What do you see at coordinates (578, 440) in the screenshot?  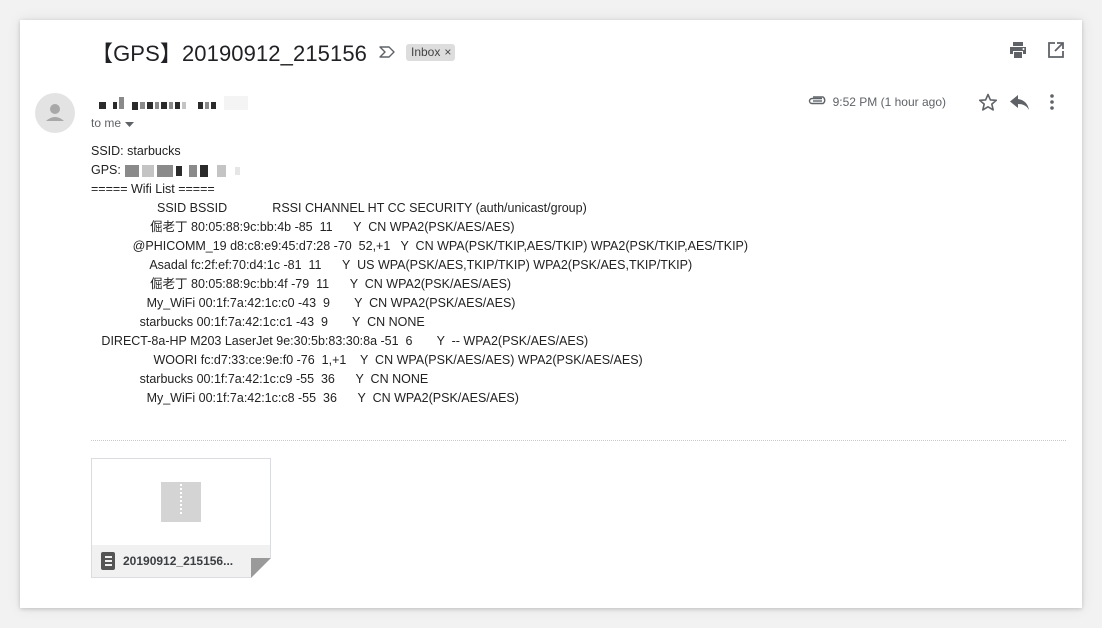 I see `attachments-divider` at bounding box center [578, 440].